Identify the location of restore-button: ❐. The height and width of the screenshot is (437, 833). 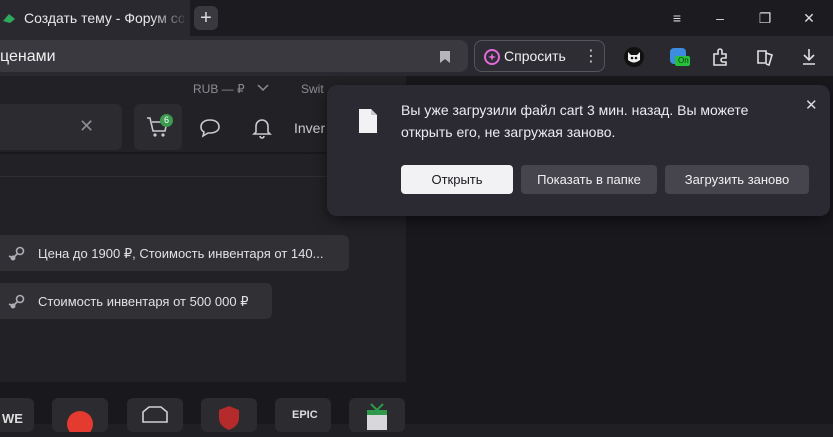
(765, 18).